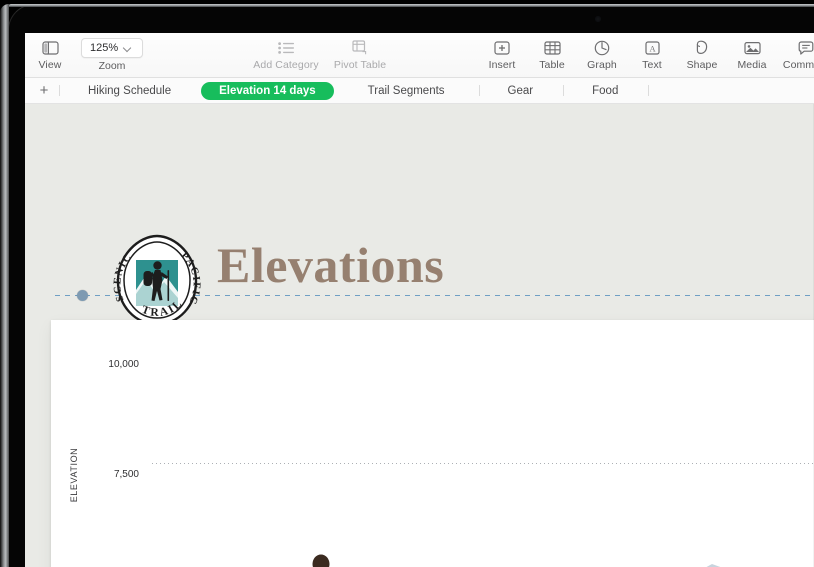  What do you see at coordinates (50, 65) in the screenshot?
I see `view-label: View` at bounding box center [50, 65].